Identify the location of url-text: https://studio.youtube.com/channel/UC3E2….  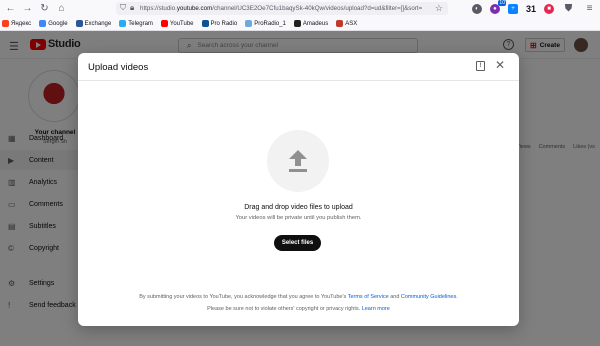
(281, 8).